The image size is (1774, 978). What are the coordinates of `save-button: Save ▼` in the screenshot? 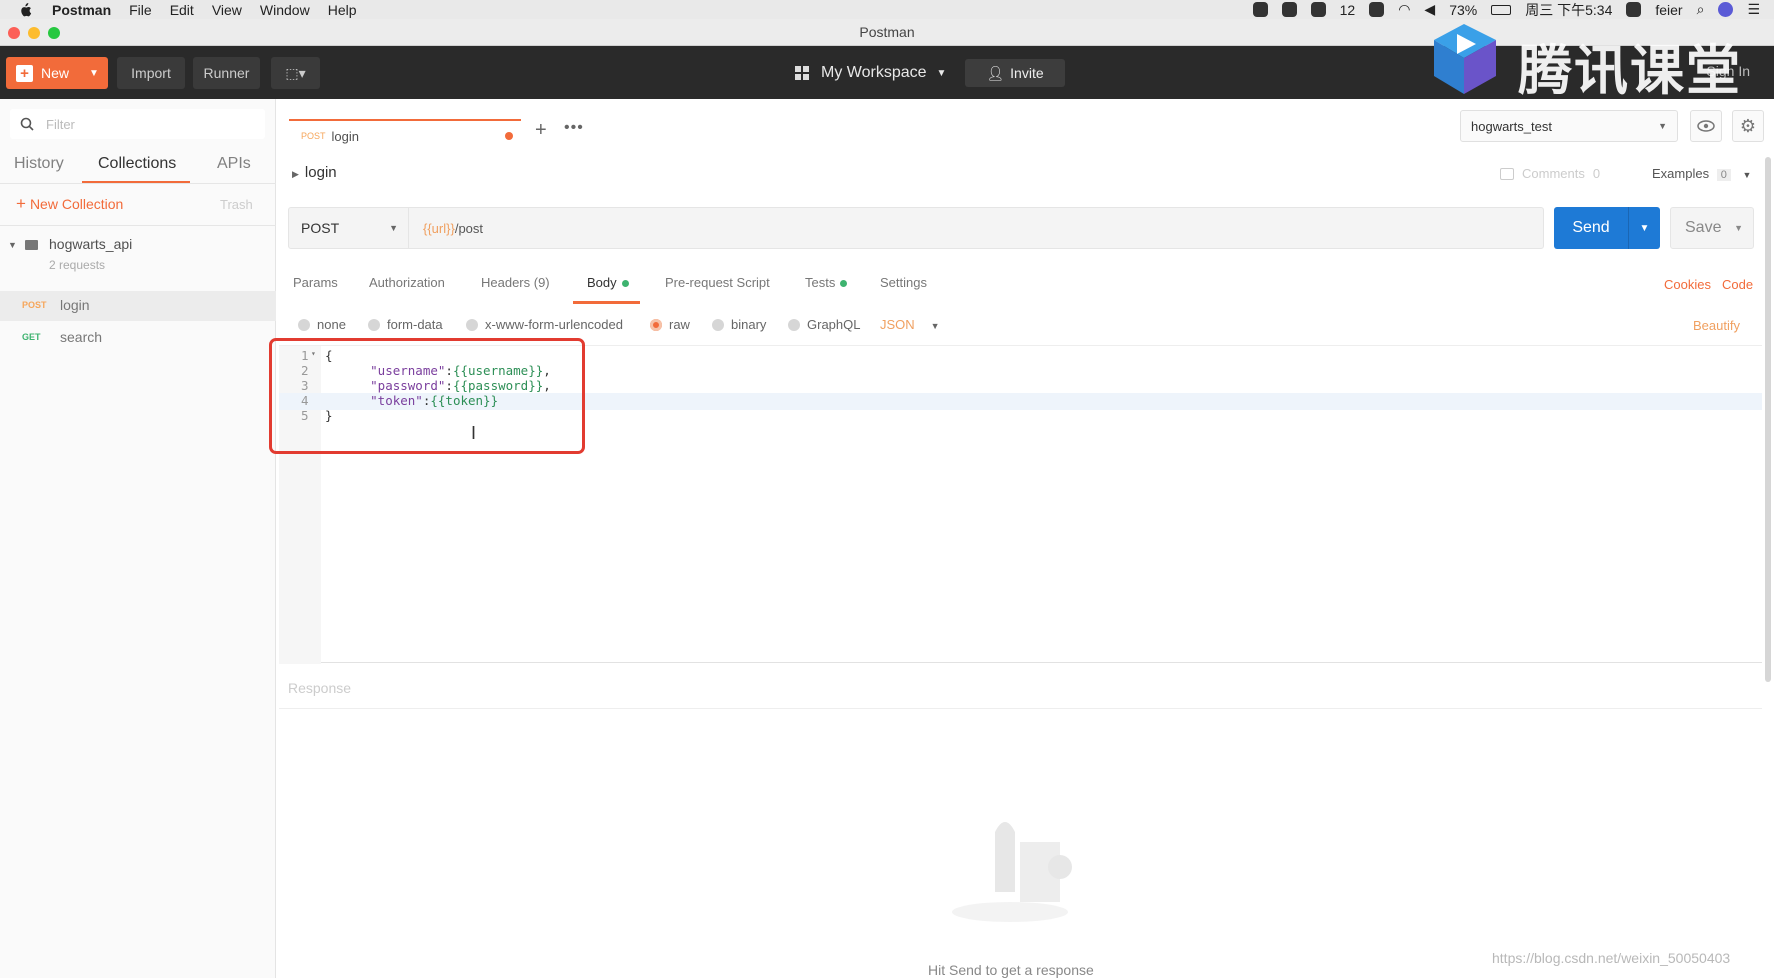 It's located at (1712, 228).